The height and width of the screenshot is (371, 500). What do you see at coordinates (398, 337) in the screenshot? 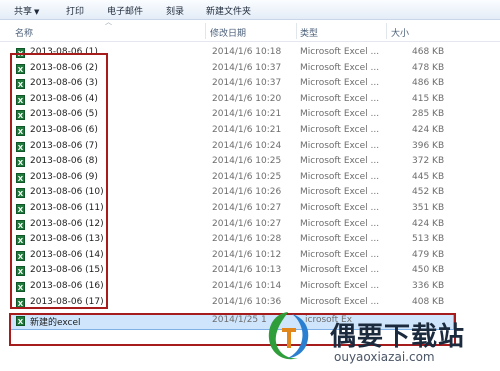
I see `watermark-title: 偶要下载站` at bounding box center [398, 337].